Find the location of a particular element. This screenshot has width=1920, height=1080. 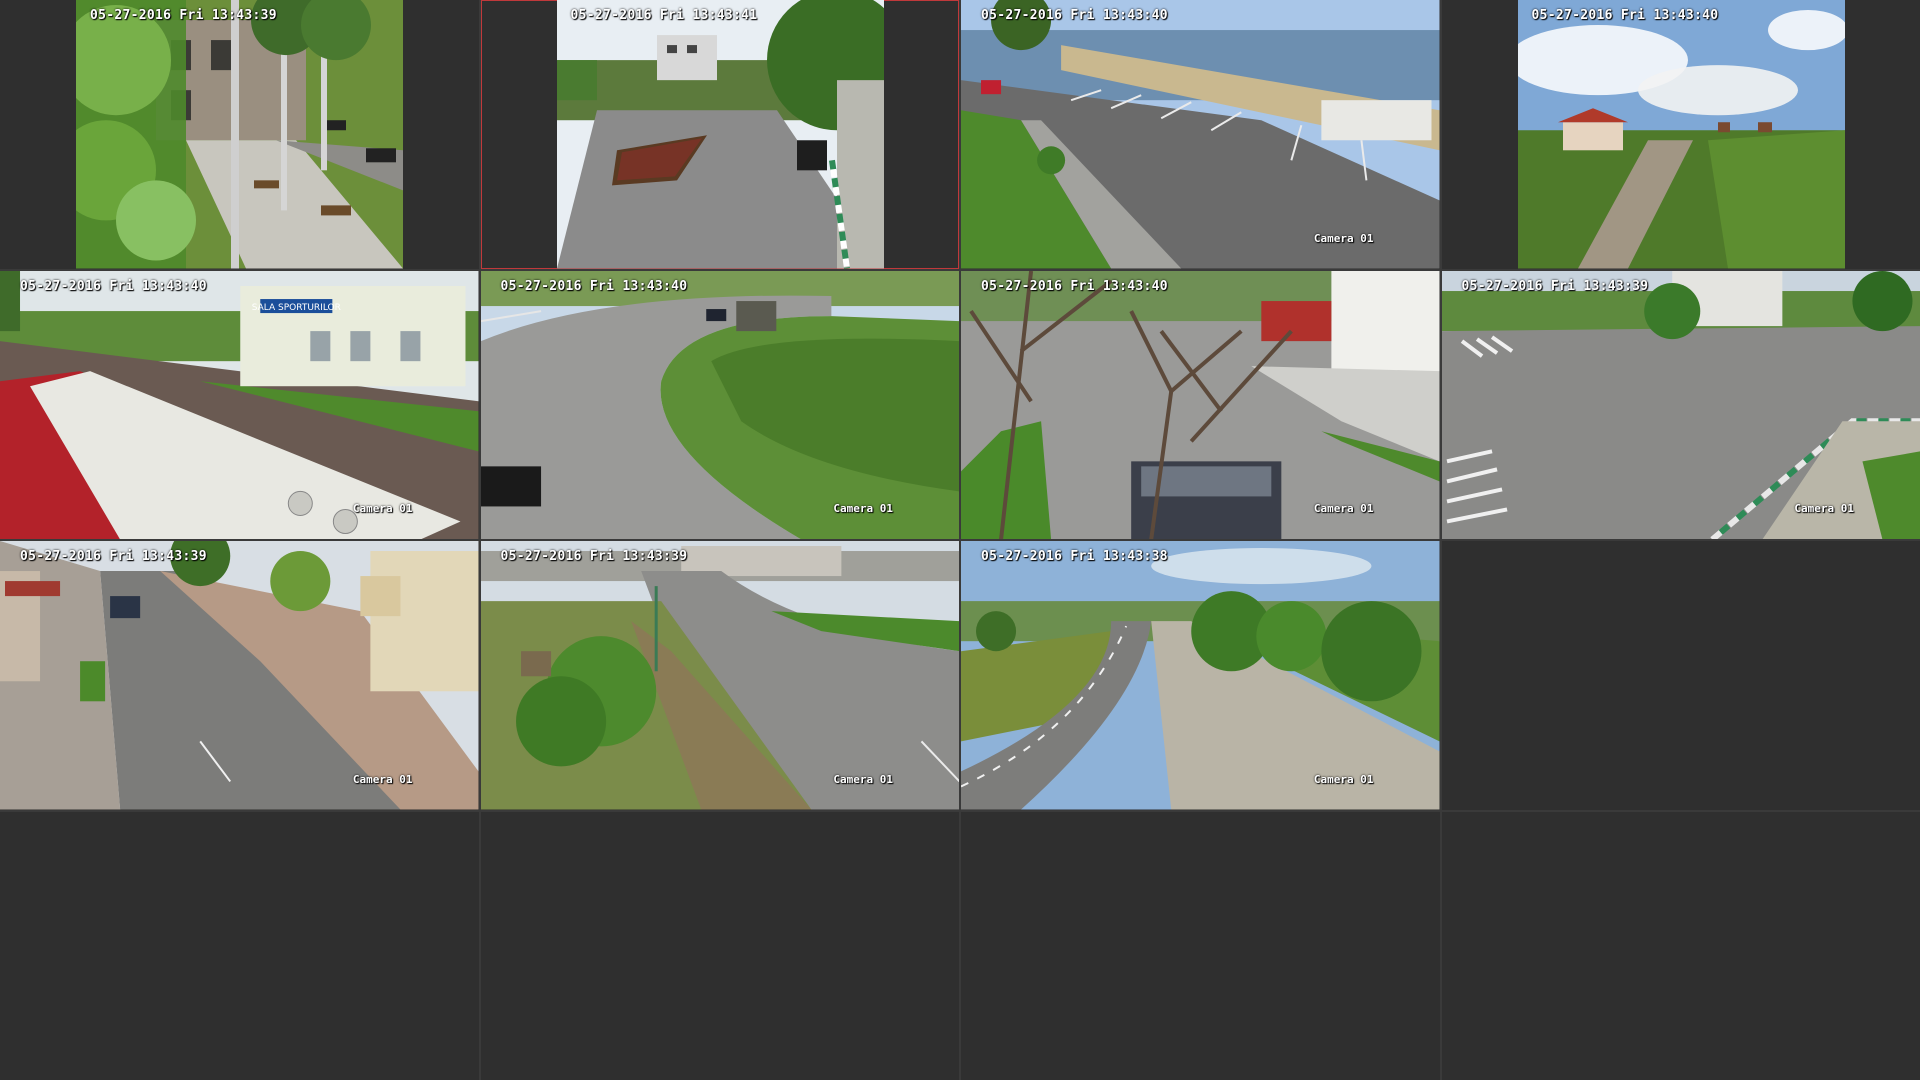

osd-timestamp: 05-27-2016 Fri 13:43:38 is located at coordinates (1074, 556).